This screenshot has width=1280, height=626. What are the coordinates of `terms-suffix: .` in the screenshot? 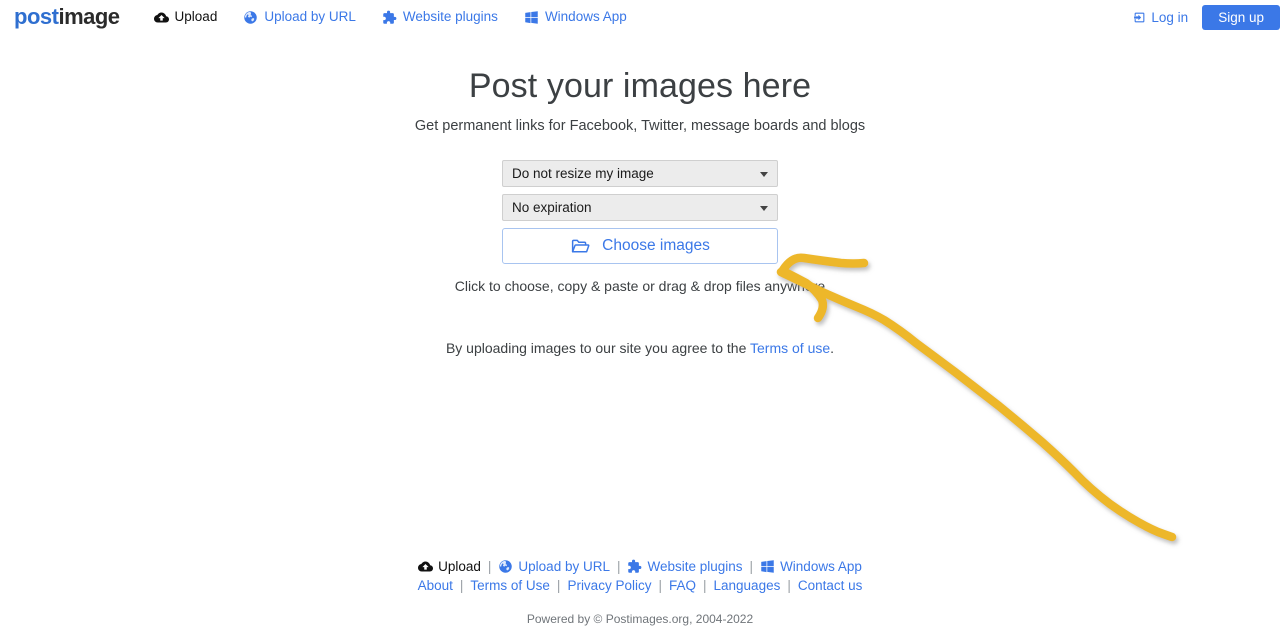 It's located at (832, 348).